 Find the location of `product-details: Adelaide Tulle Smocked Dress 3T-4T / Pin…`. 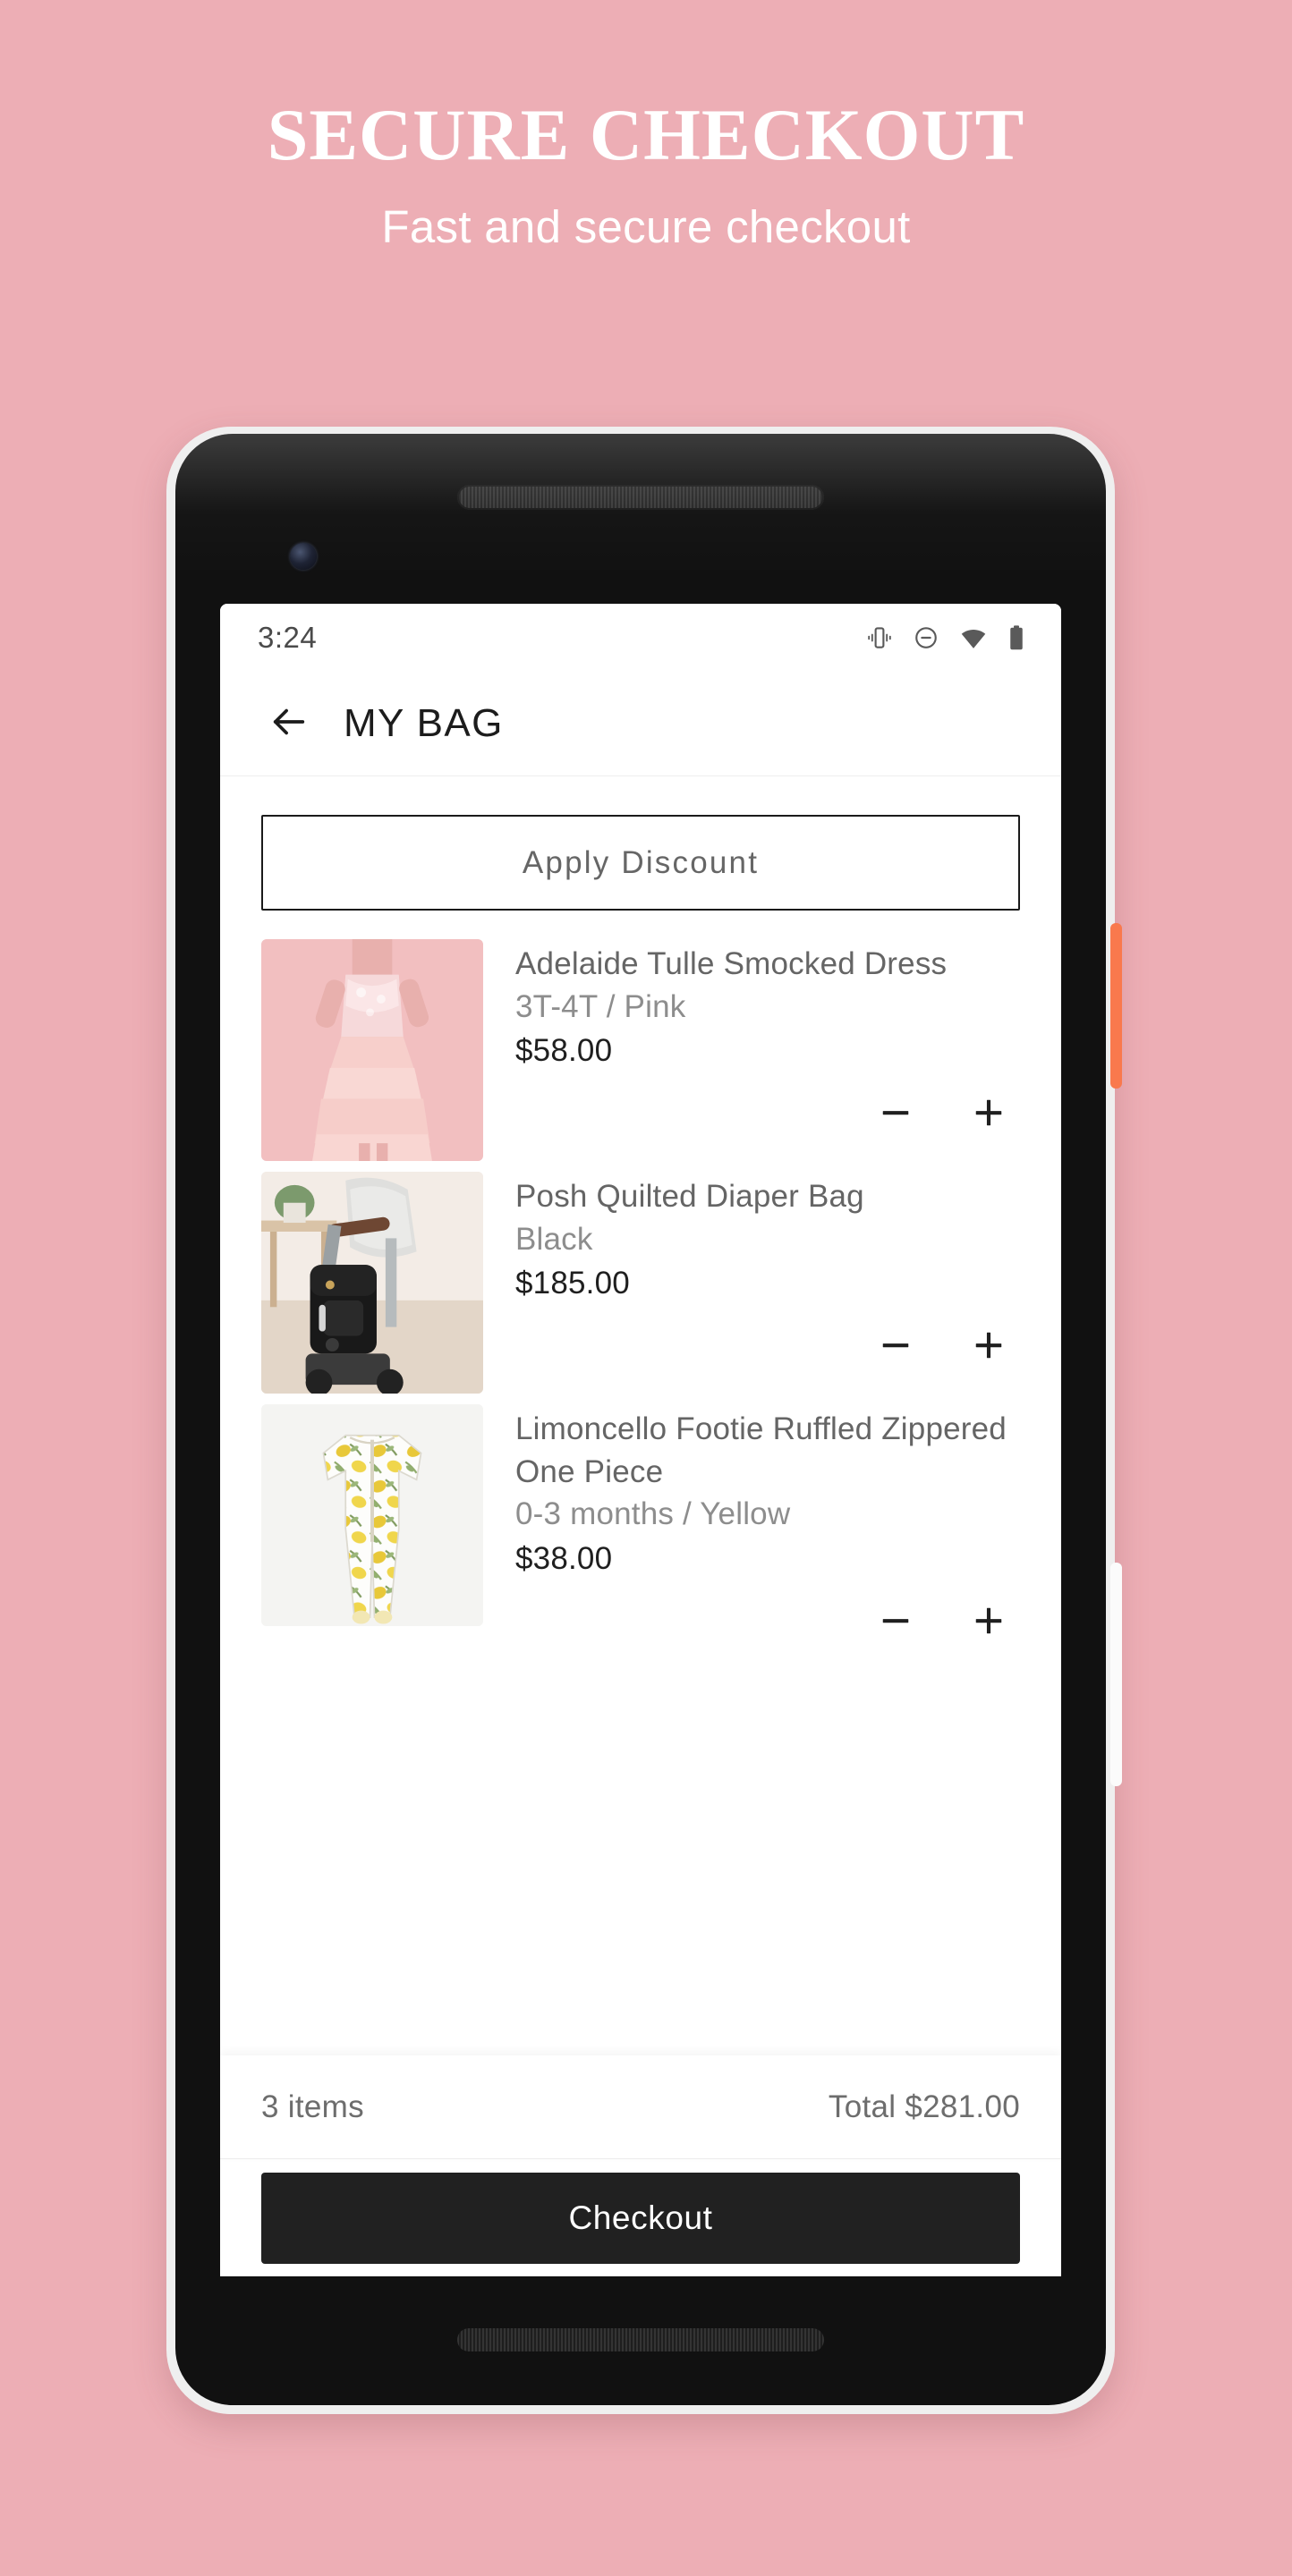

product-details: Adelaide Tulle Smocked Dress 3T-4T / Pin… is located at coordinates (751, 1050).